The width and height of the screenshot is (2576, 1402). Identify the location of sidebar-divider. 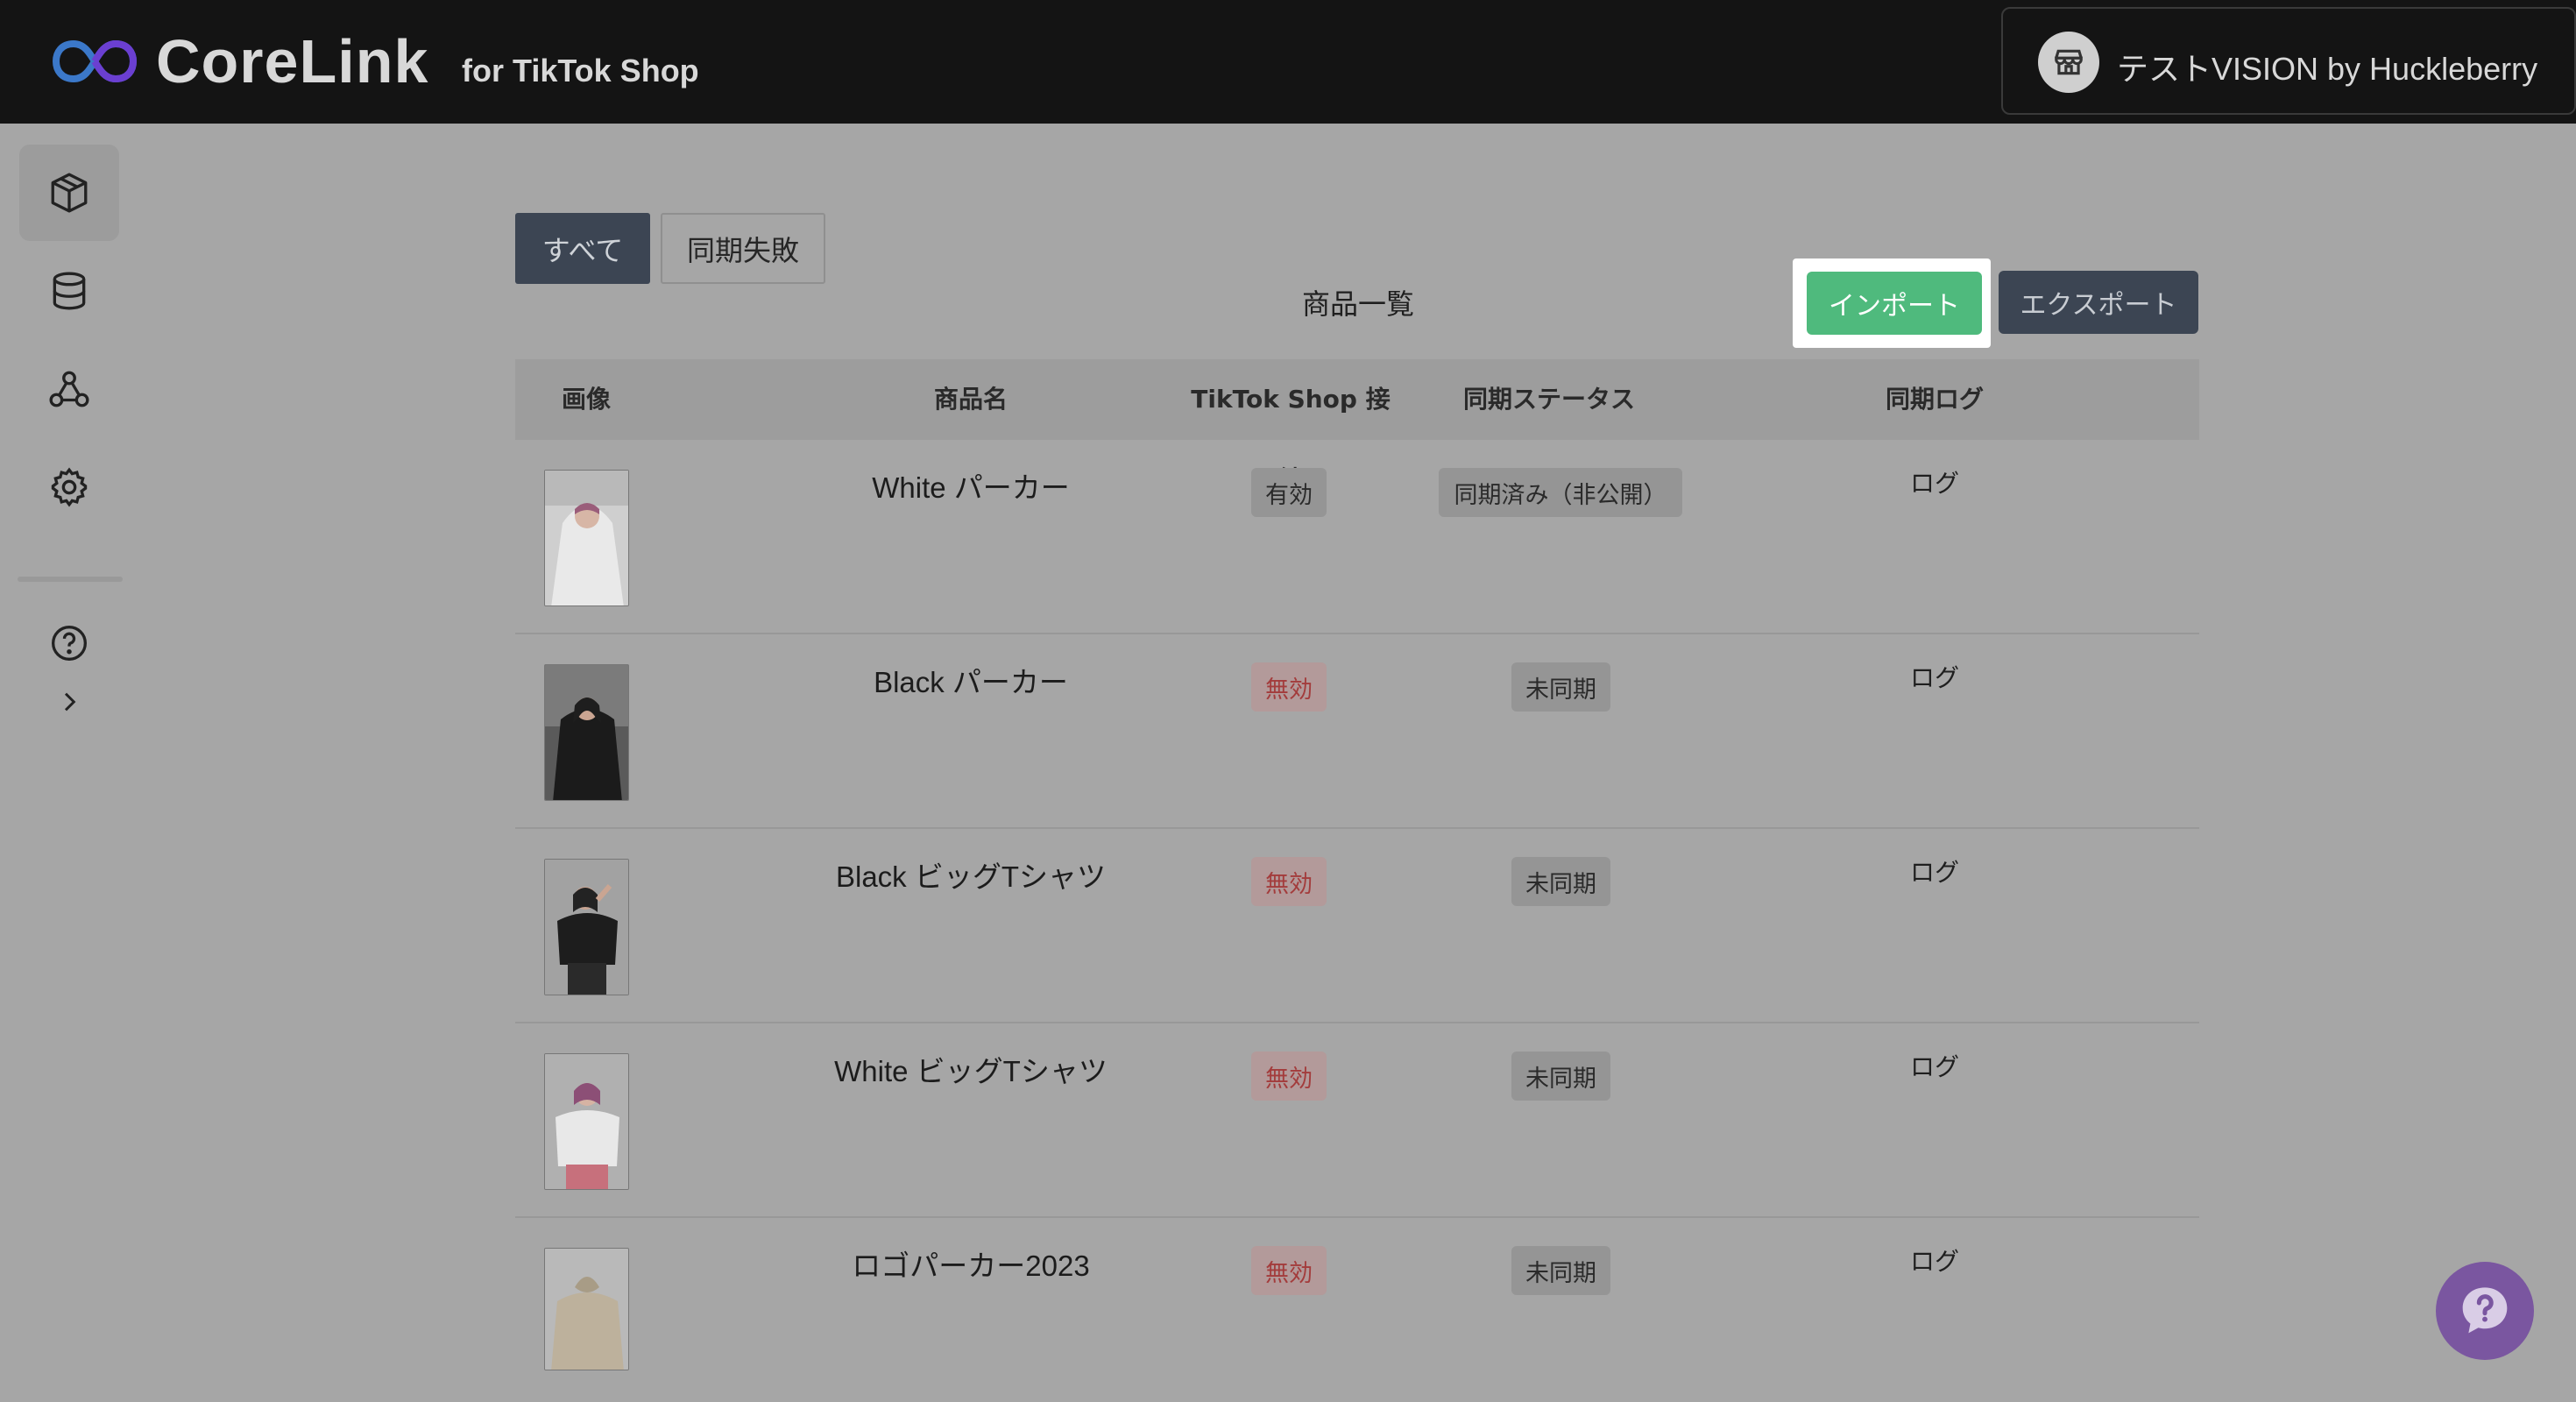
(70, 579).